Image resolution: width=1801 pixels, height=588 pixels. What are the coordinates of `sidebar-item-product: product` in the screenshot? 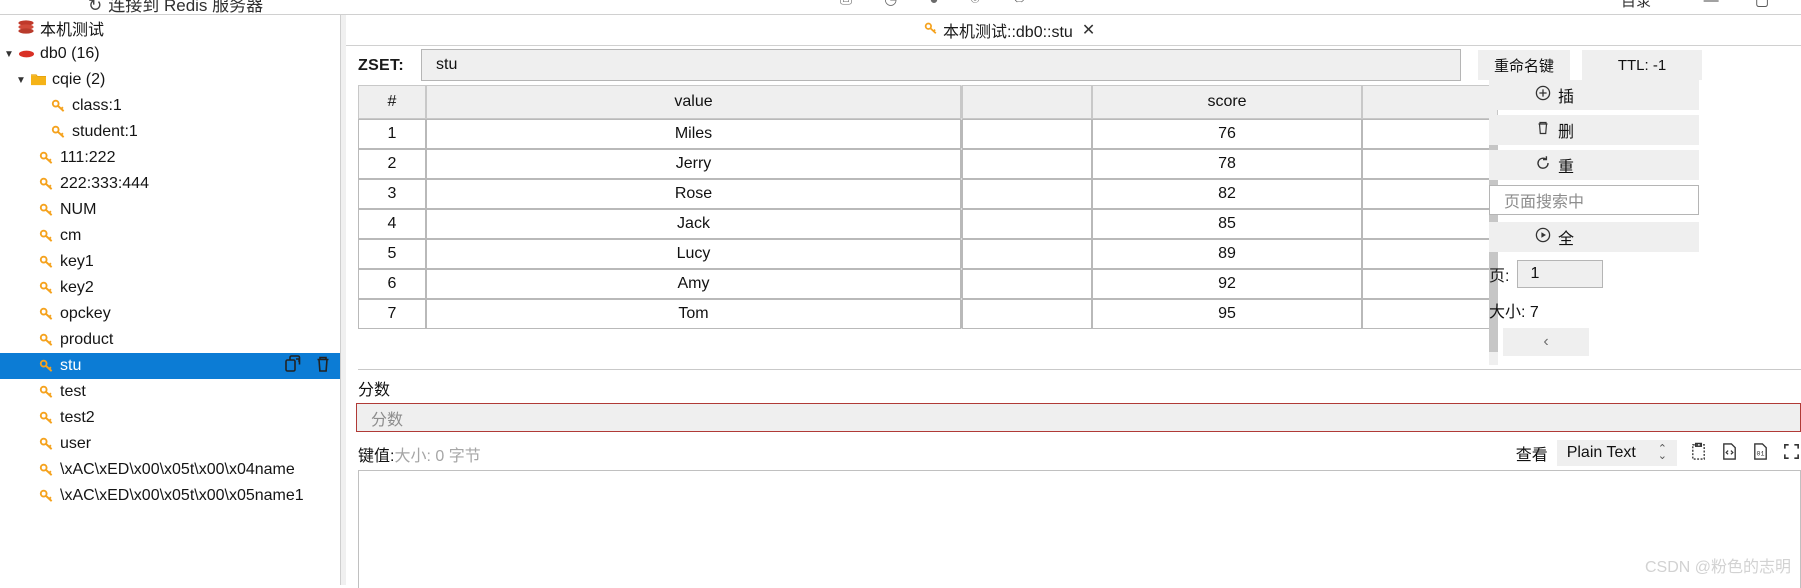 It's located at (170, 340).